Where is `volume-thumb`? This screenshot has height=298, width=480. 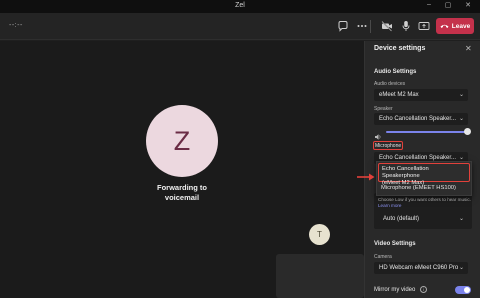
volume-thumb is located at coordinates (467, 131).